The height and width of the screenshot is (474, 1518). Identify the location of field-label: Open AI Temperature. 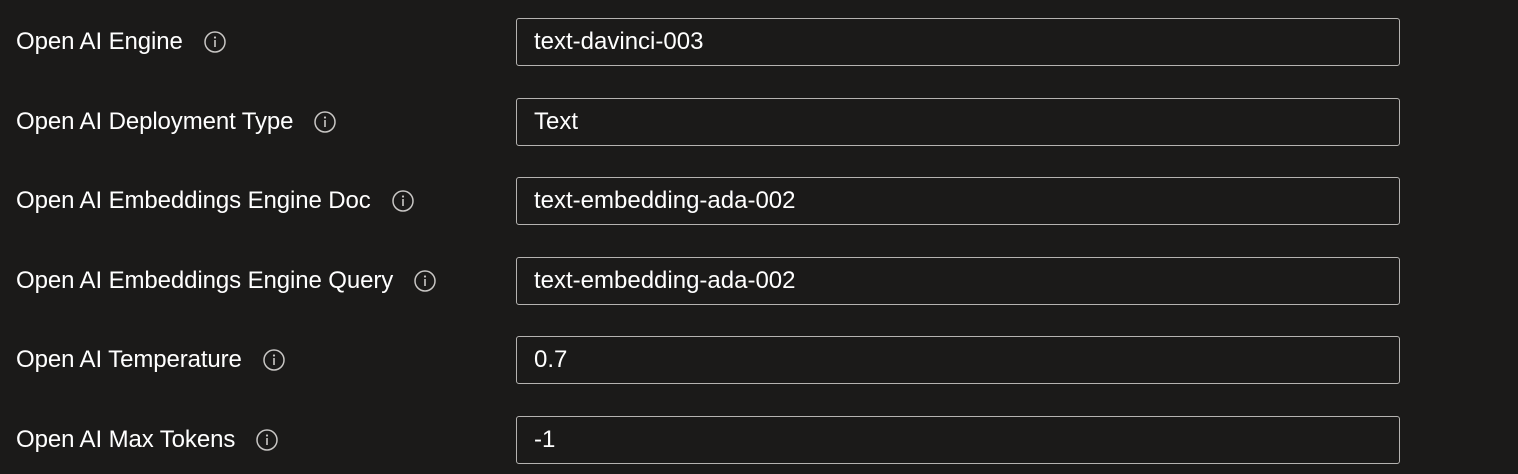
(129, 359).